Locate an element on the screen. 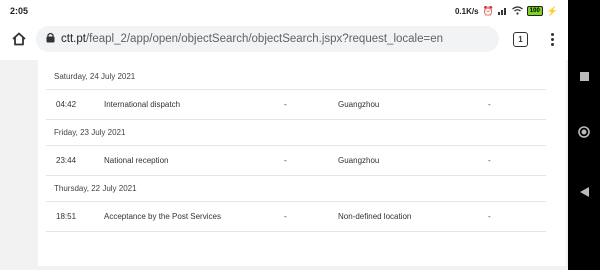 The width and height of the screenshot is (600, 270). recent-apps-button is located at coordinates (584, 77).